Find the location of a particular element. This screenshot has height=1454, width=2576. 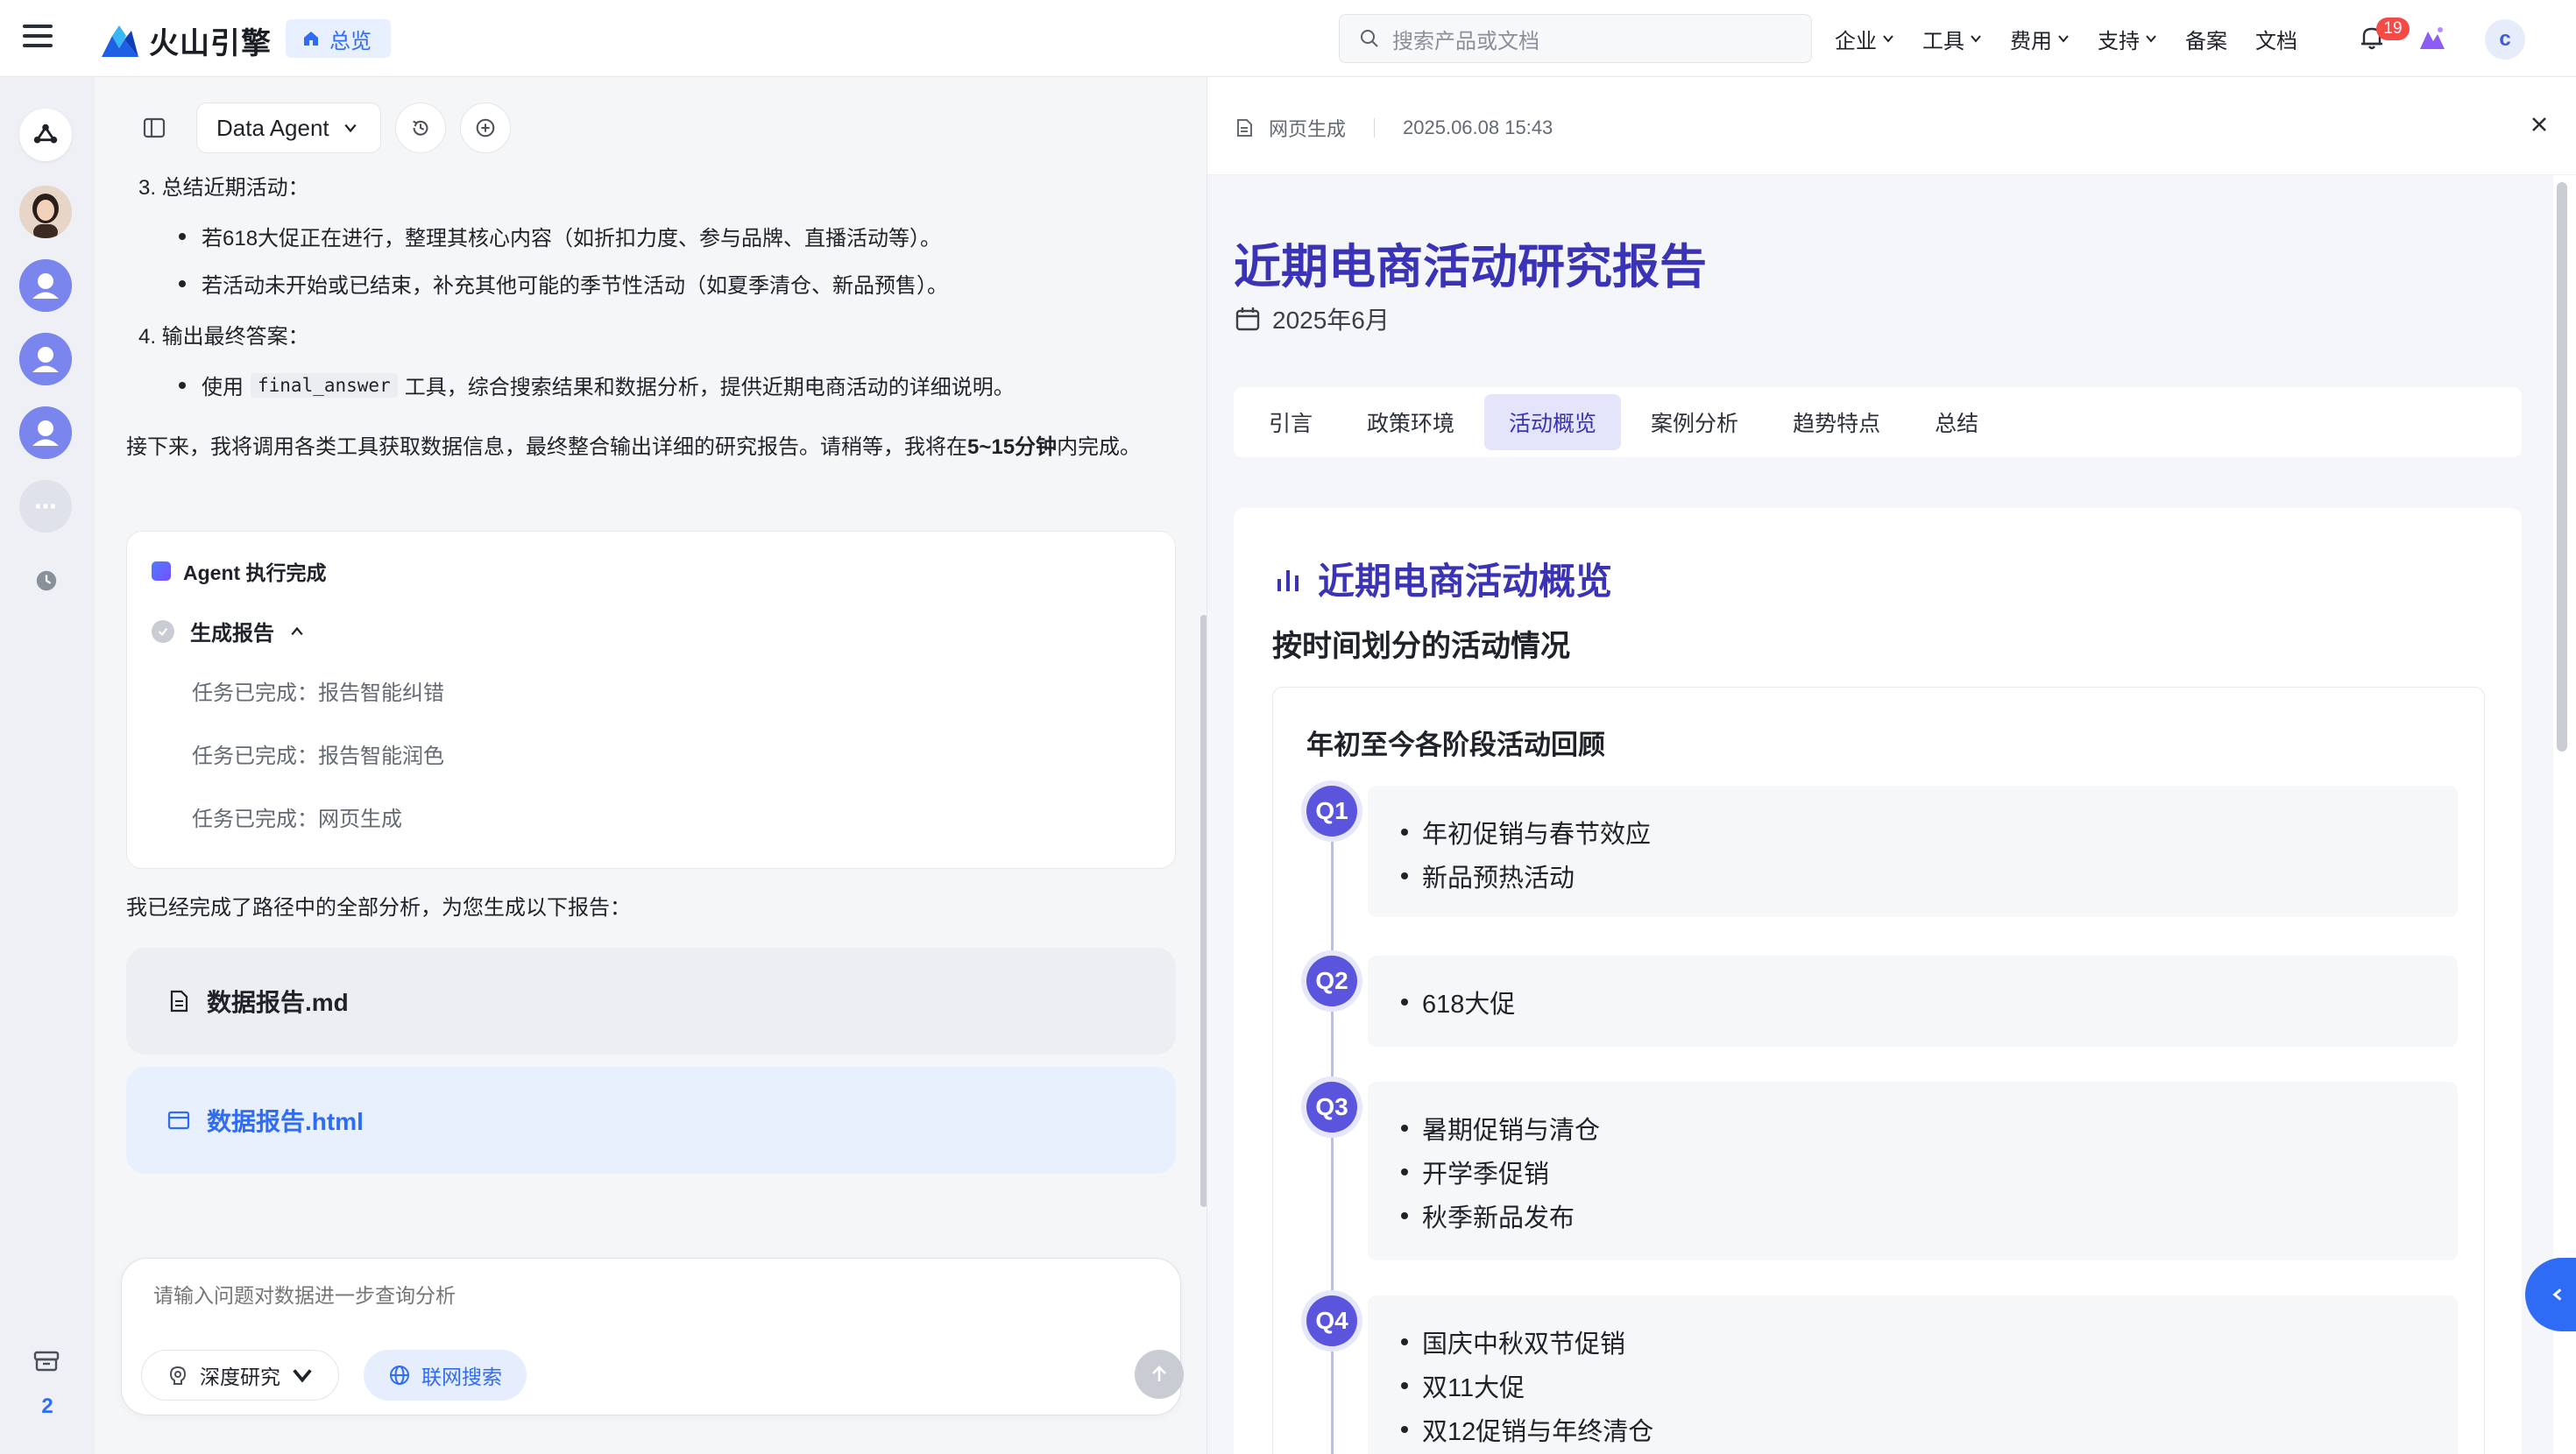

nav-label: 备案 is located at coordinates (2206, 41).